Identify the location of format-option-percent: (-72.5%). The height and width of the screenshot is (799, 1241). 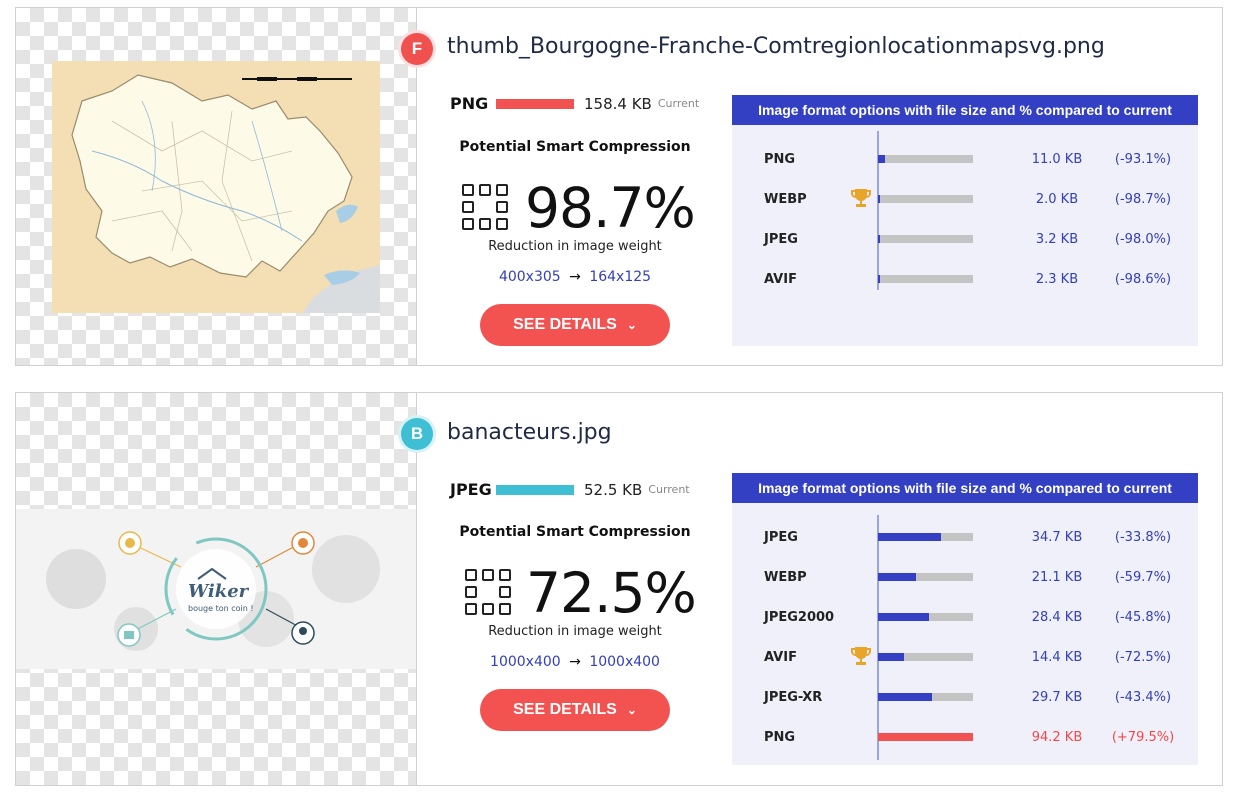
(1143, 657).